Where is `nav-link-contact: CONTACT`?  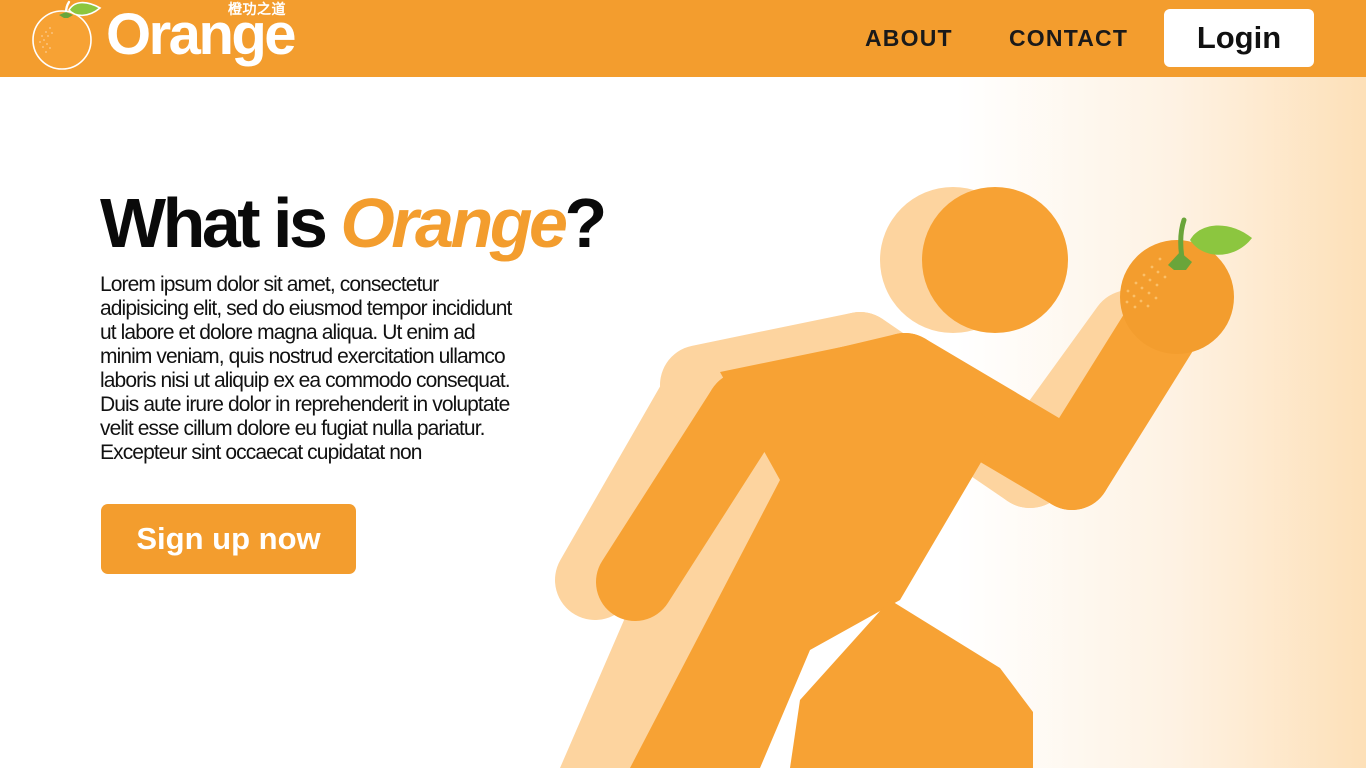 nav-link-contact: CONTACT is located at coordinates (1068, 38).